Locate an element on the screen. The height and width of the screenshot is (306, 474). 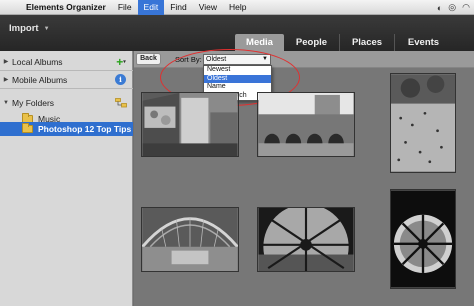
view-tabs: Media People Places Events is located at coordinates (343, 42).